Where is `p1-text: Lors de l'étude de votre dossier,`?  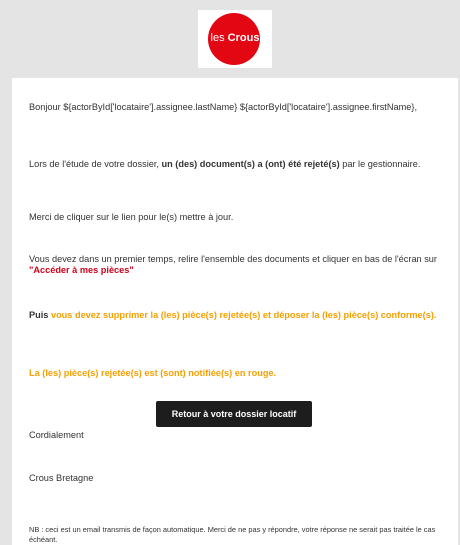
p1-text: Lors de l'étude de votre dossier, is located at coordinates (95, 164).